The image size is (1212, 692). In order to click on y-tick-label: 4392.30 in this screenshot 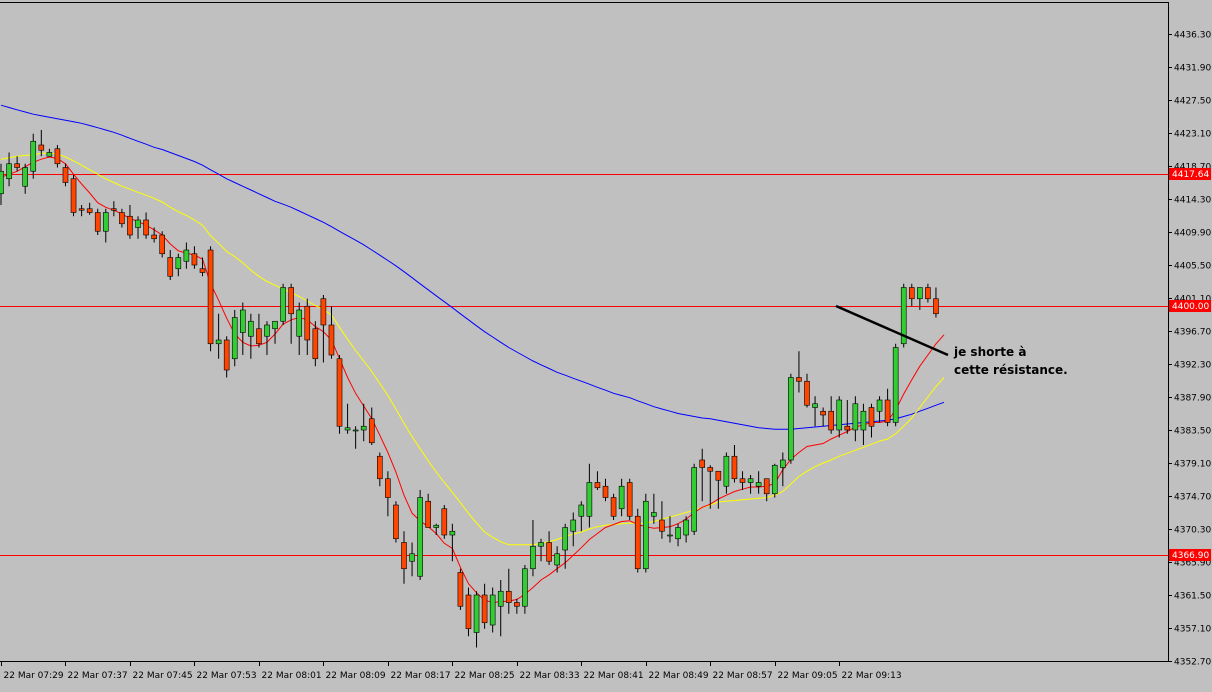, I will do `click(1192, 366)`.